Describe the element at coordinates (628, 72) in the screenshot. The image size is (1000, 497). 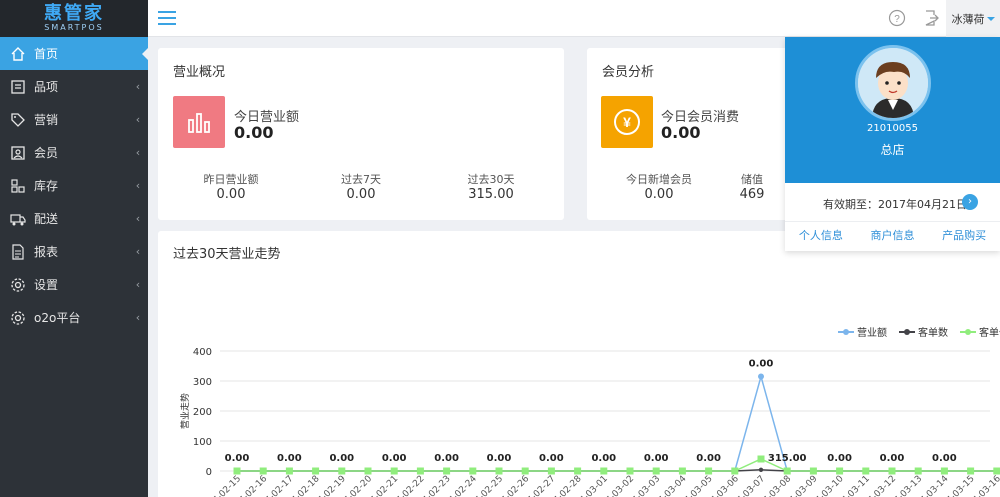
I see `card-title: 会员分析` at that location.